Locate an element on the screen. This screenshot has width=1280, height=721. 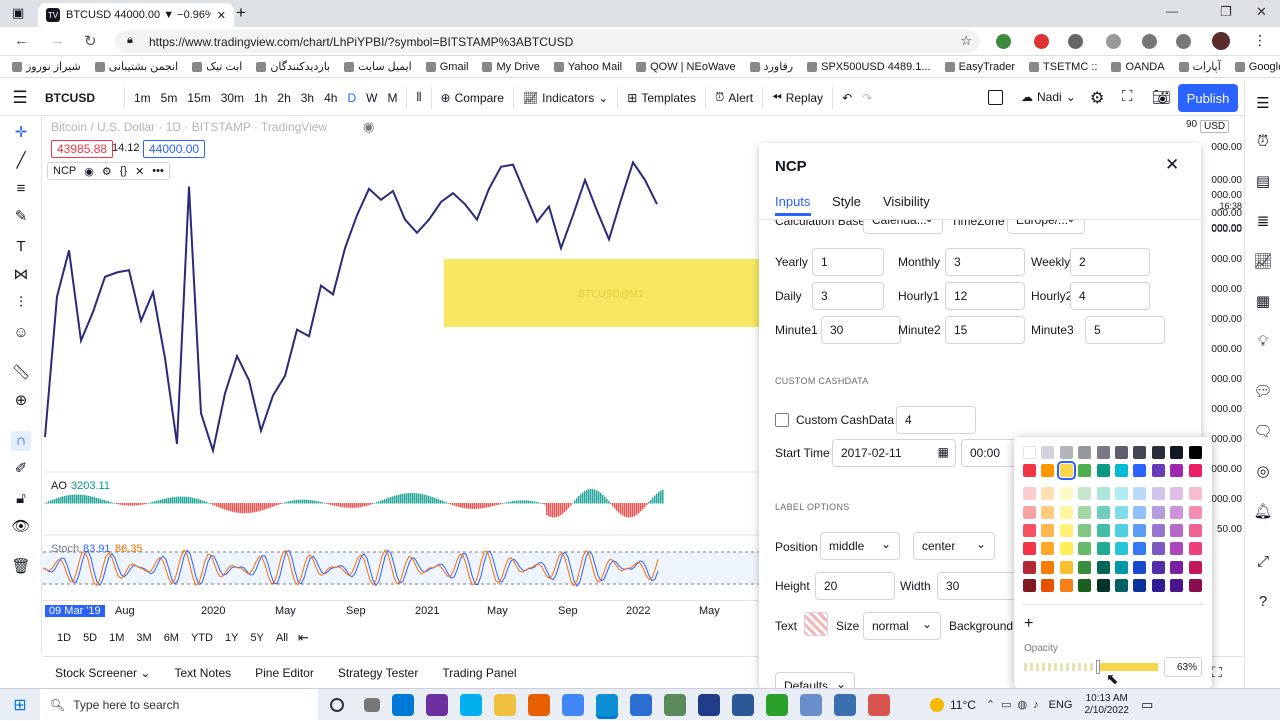
bookmark-item: آپارات is located at coordinates (1199, 66).